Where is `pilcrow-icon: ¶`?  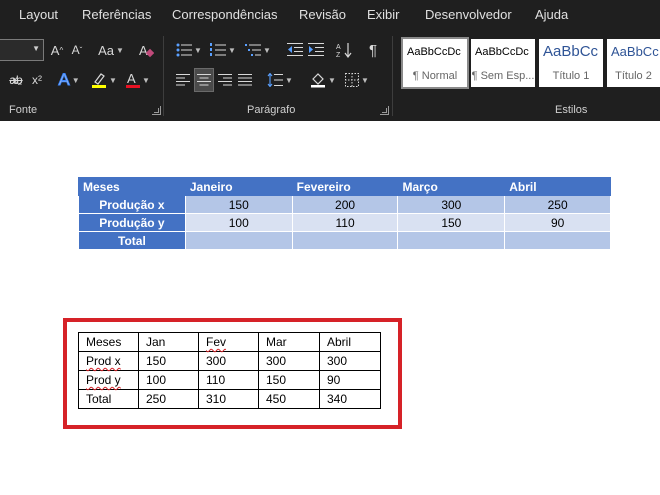 pilcrow-icon: ¶ is located at coordinates (373, 50).